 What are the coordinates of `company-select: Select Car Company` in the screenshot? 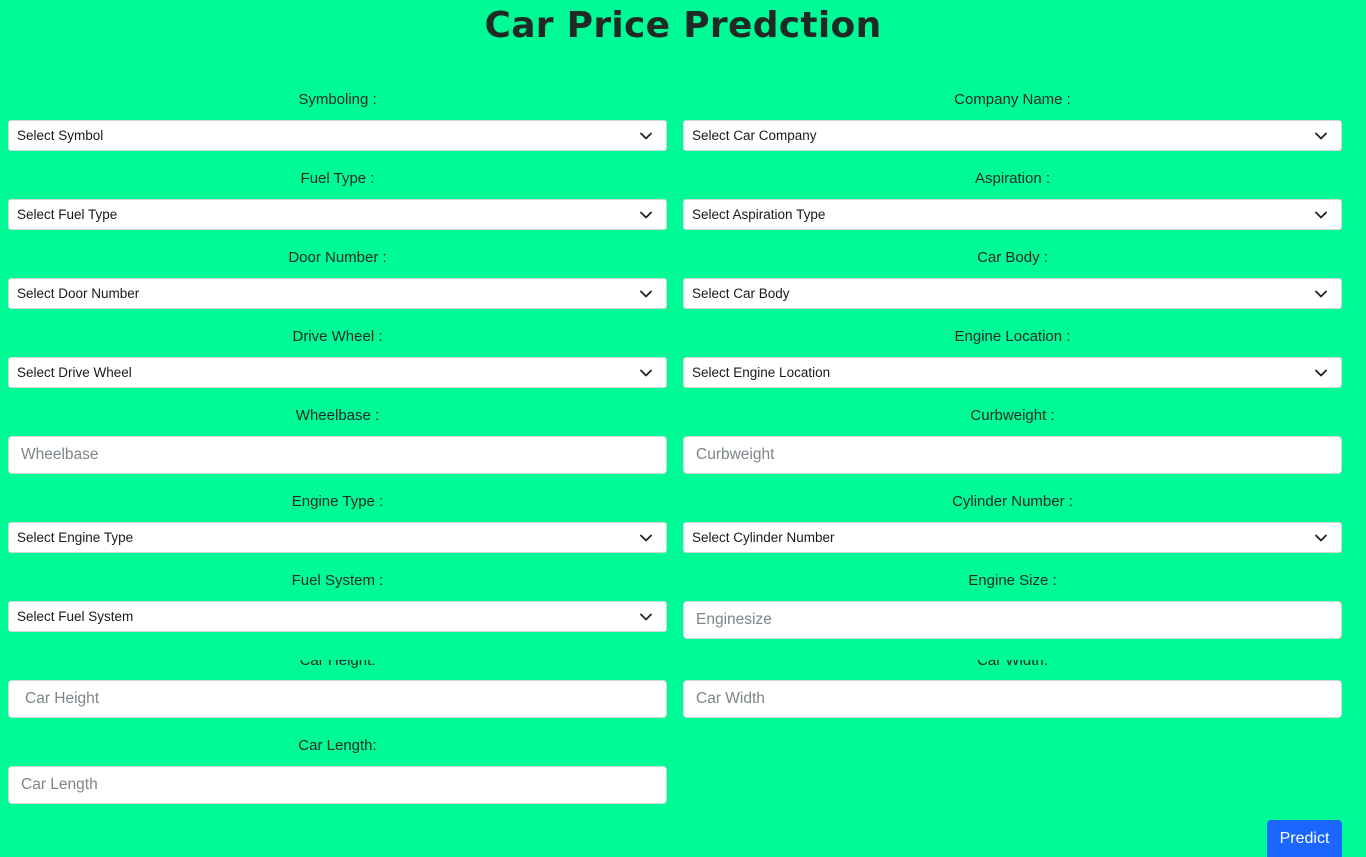 It's located at (1012, 135).